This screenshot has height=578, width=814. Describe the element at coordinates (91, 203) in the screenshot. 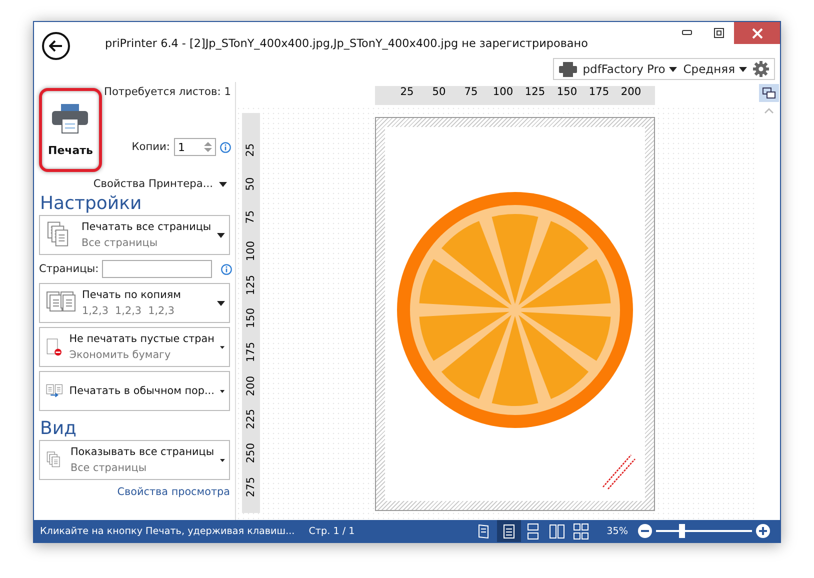

I see `settings-heading: Настройки` at that location.